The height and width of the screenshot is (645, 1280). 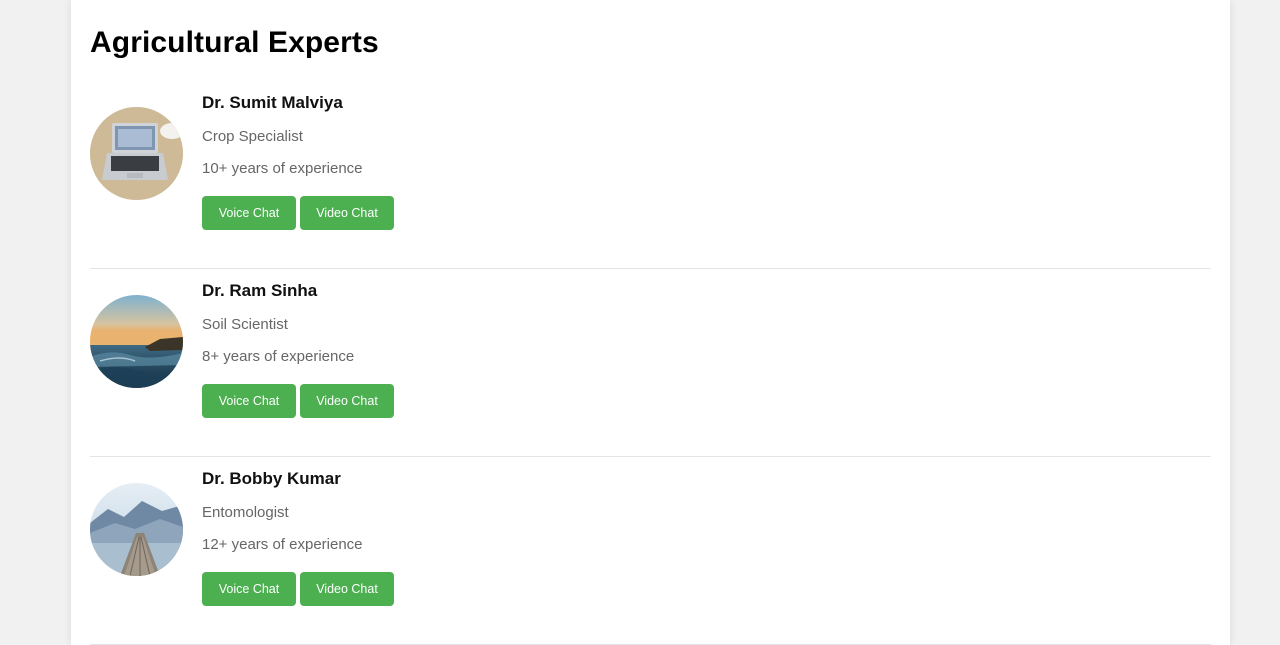 I want to click on expert-experience: 8+ years of experience, so click(x=278, y=356).